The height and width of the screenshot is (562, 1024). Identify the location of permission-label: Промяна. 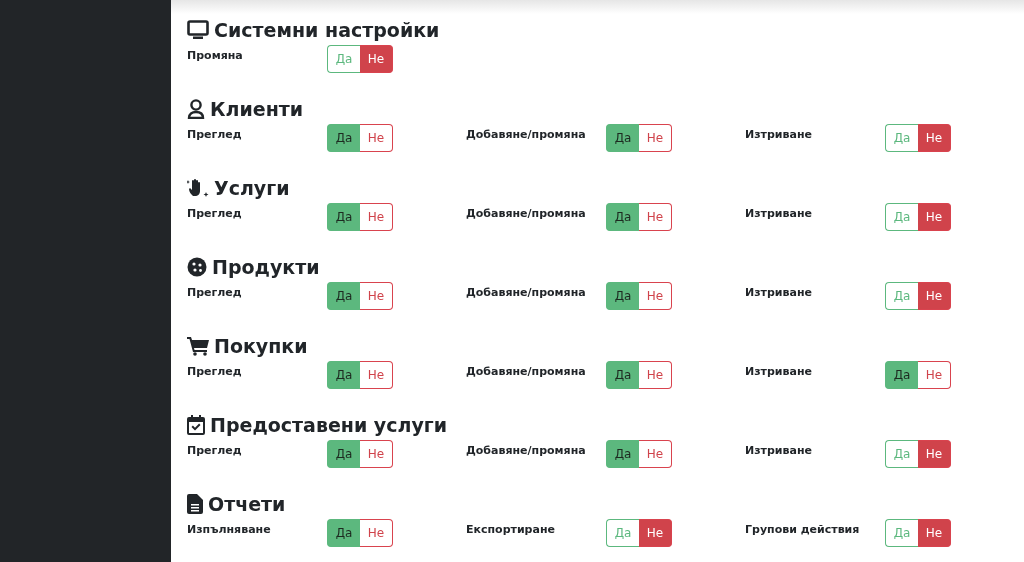
(215, 55).